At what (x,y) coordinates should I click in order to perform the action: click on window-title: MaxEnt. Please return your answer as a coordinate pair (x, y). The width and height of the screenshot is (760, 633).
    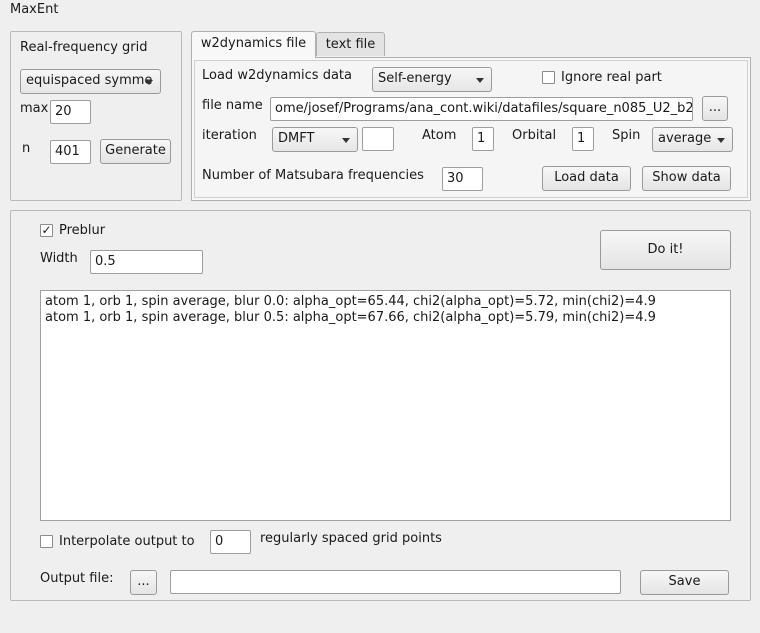
    Looking at the image, I should click on (34, 9).